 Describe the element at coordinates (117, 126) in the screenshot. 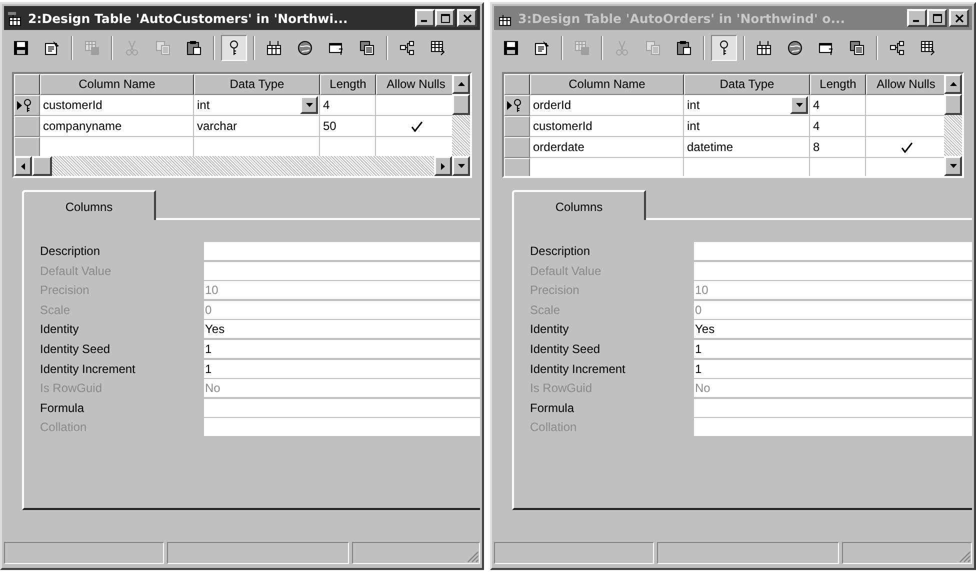

I see `table-cell: companyname` at that location.